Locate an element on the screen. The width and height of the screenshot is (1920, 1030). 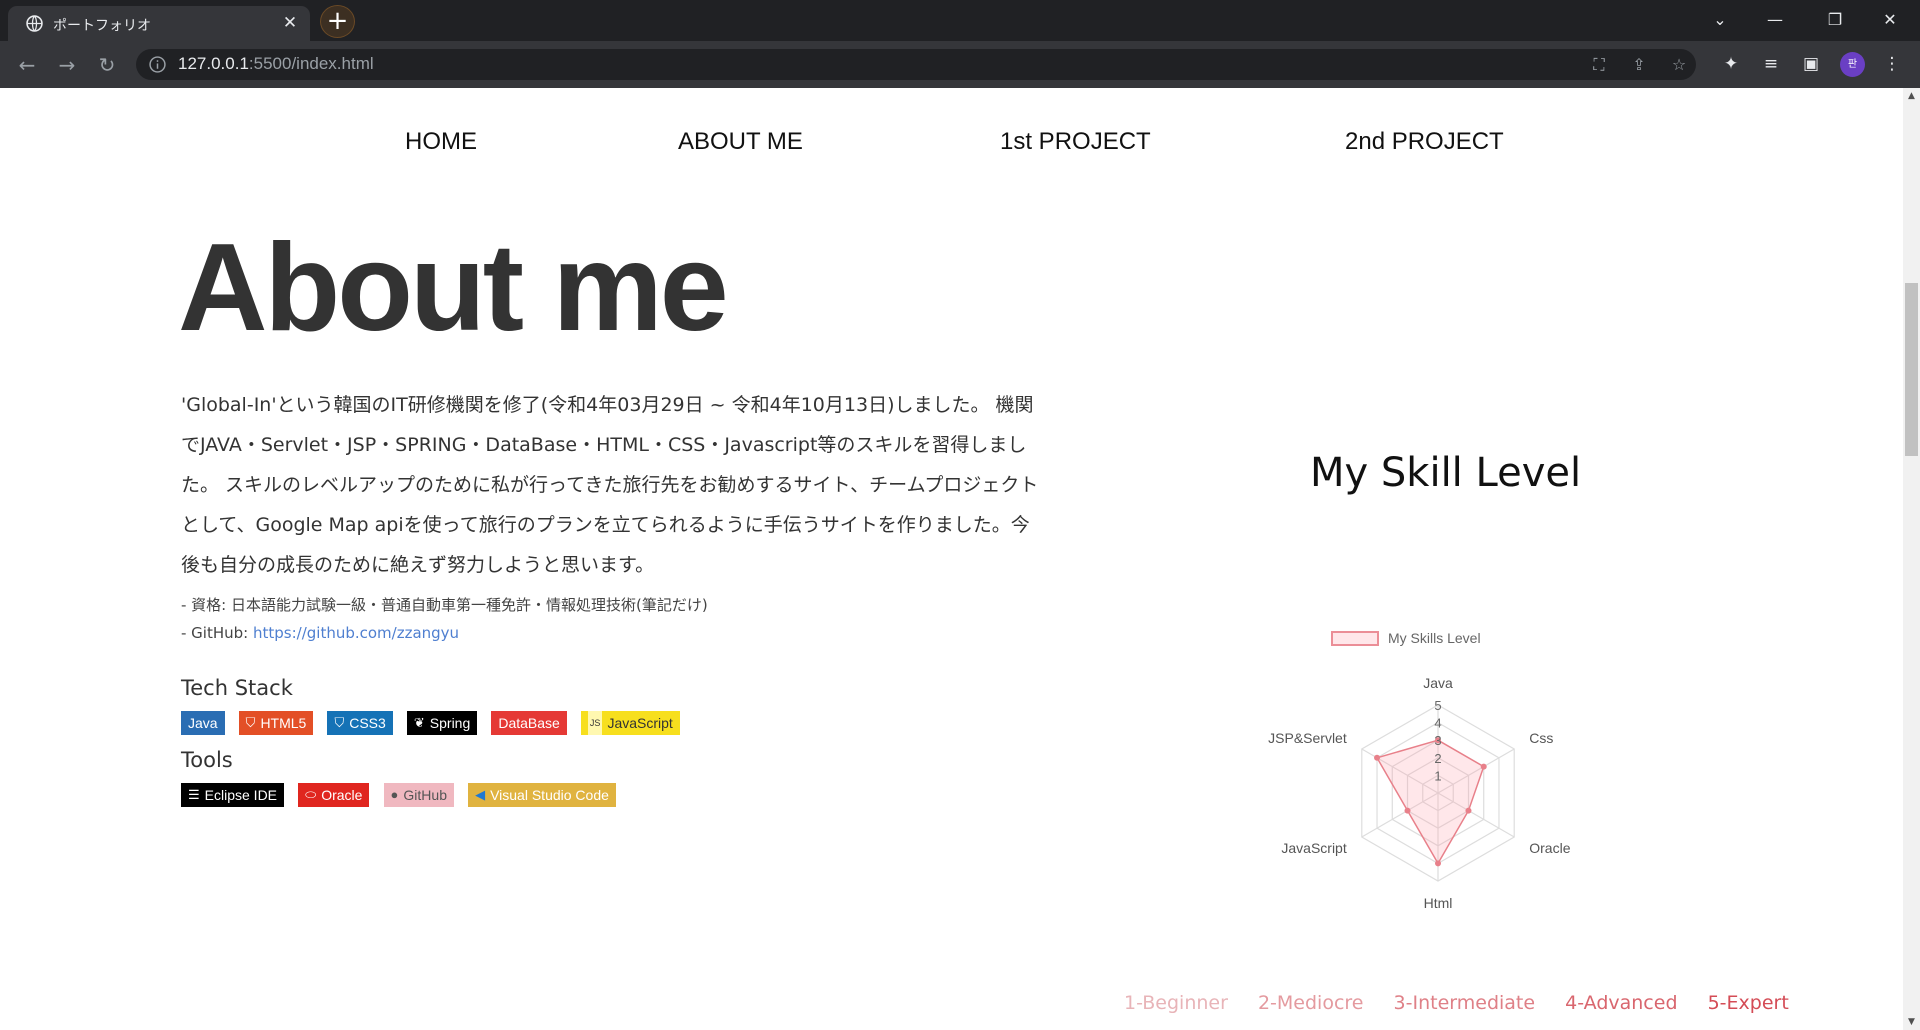
radar-axis-label: Oracle is located at coordinates (1549, 848).